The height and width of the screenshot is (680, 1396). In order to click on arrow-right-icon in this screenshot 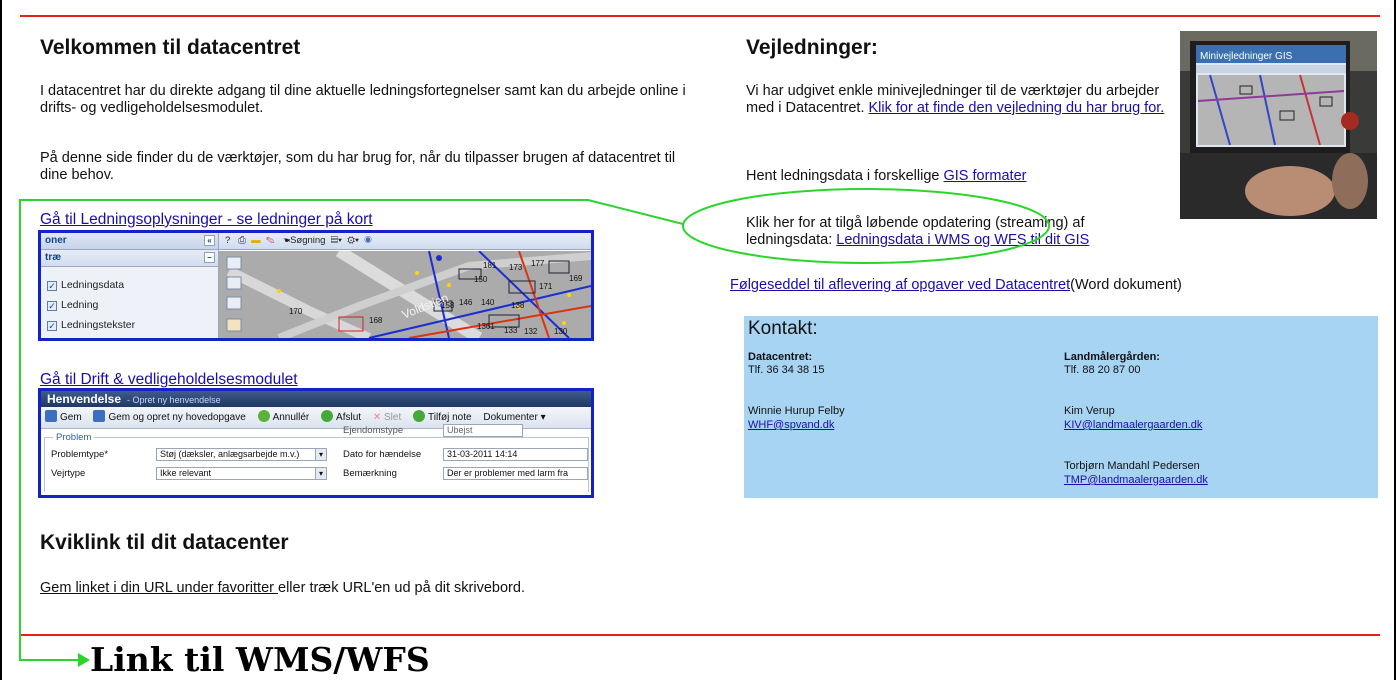, I will do `click(84, 660)`.